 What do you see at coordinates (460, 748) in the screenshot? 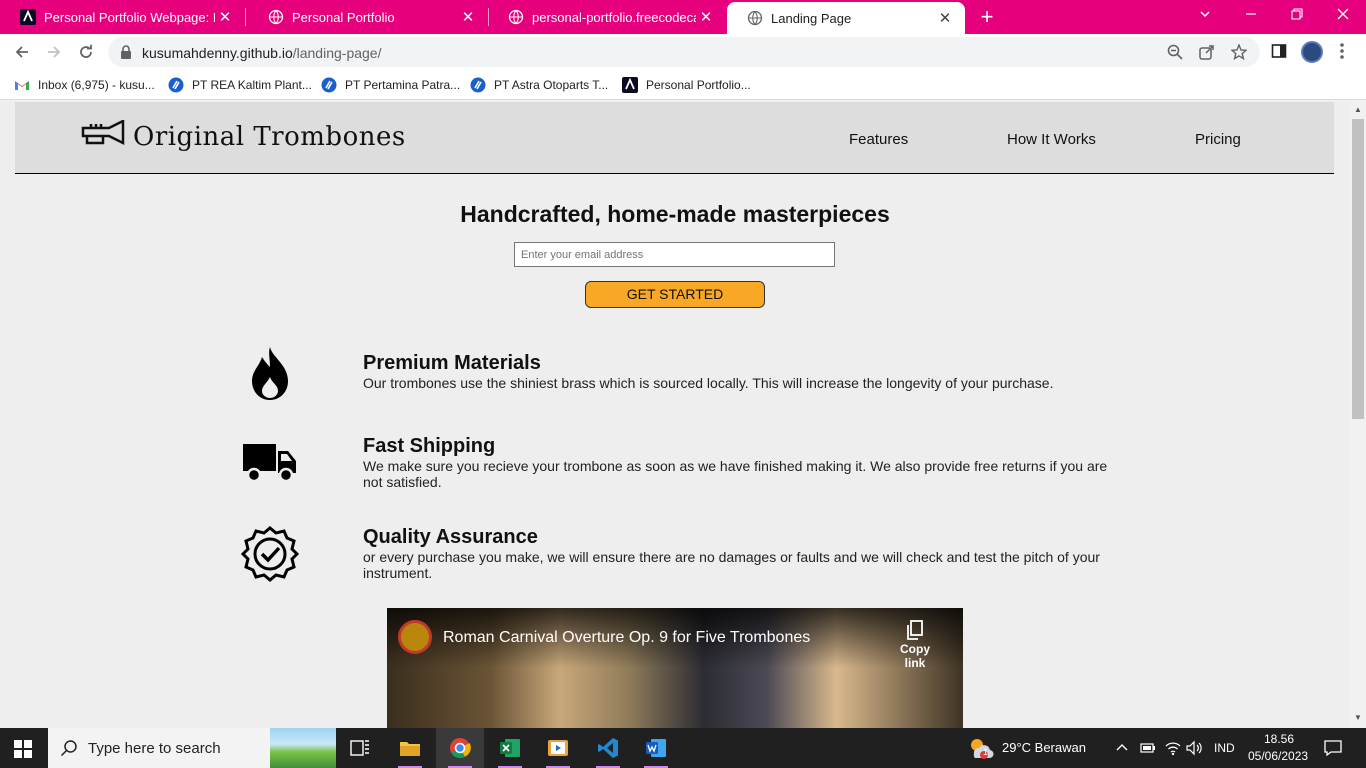
I see `chrome-icon` at bounding box center [460, 748].